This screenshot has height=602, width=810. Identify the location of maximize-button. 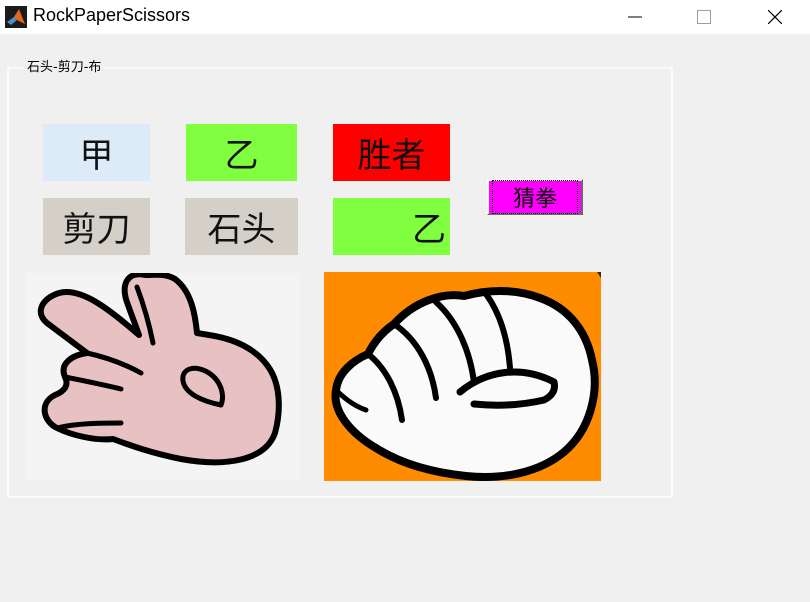
(704, 17).